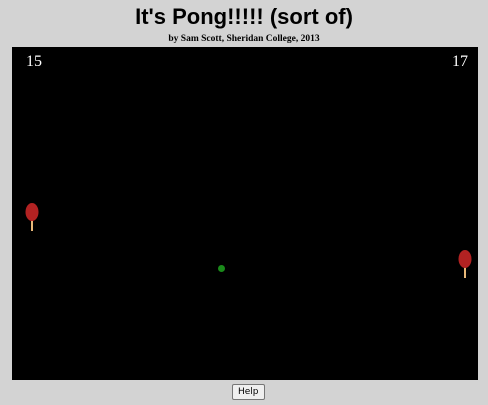  I want to click on author-byline: by Sam Scott, Sheridan College, 2013, so click(244, 39).